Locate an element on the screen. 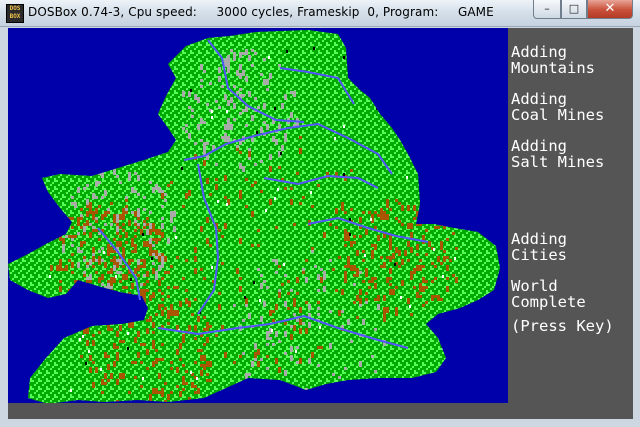 The width and height of the screenshot is (640, 427). maximize-button: □ is located at coordinates (574, 9).